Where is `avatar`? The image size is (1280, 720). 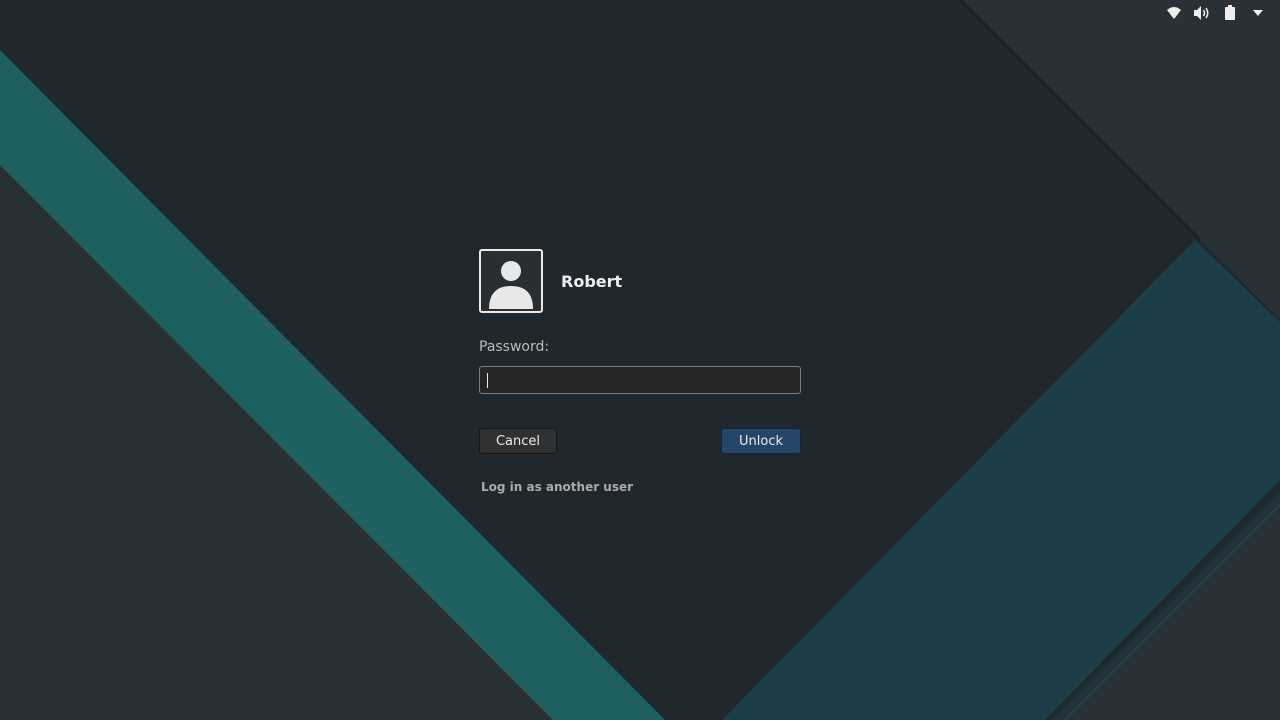
avatar is located at coordinates (511, 281).